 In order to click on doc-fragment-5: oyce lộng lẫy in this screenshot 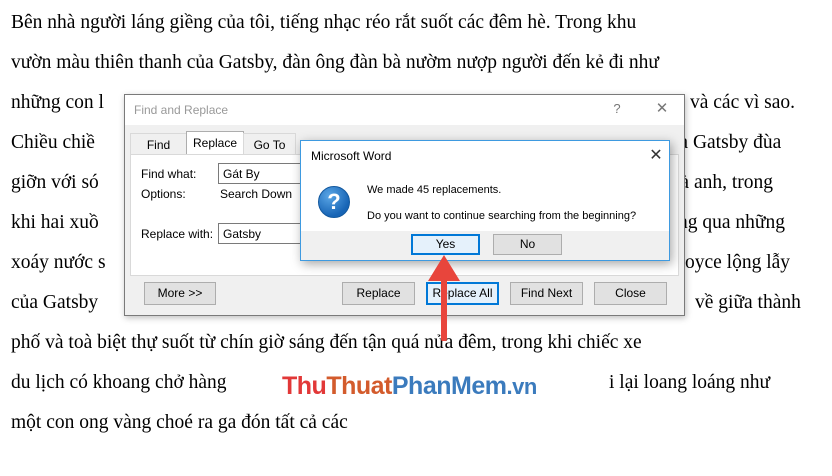, I will do `click(738, 262)`.